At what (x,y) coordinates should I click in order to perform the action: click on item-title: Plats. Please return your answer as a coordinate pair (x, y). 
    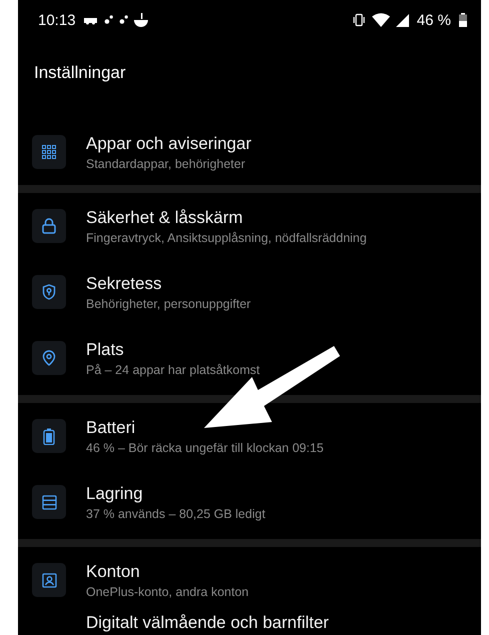
    Looking at the image, I should click on (105, 350).